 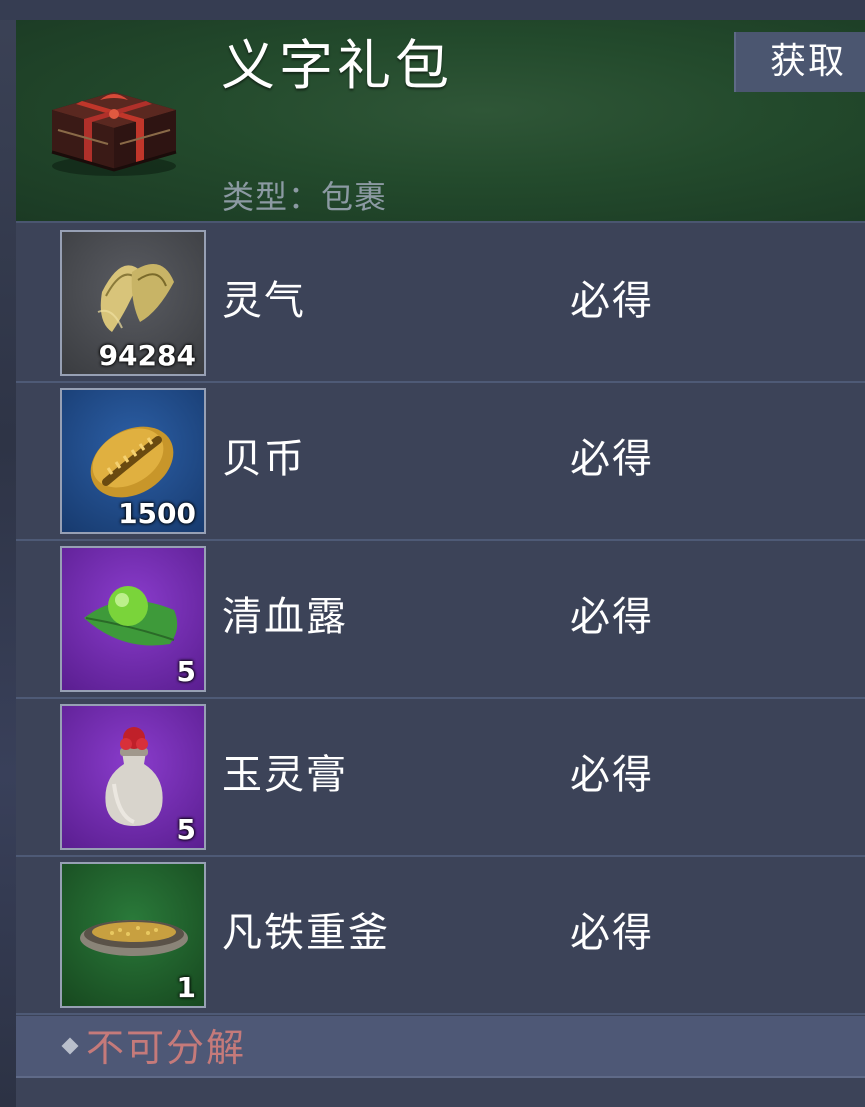 I want to click on gift-title: 义字礼包, so click(x=337, y=65).